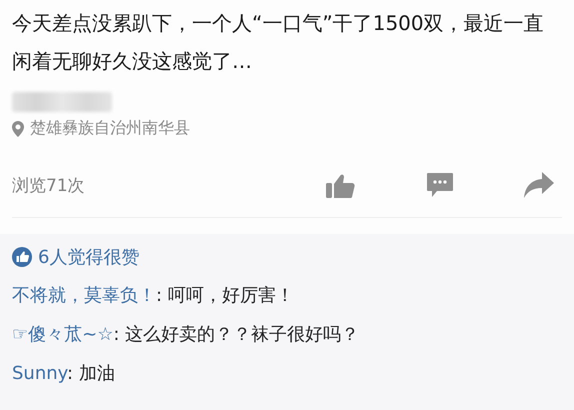  Describe the element at coordinates (236, 334) in the screenshot. I see `comment-text: : 这么好卖的？？袜子很好吗？` at that location.